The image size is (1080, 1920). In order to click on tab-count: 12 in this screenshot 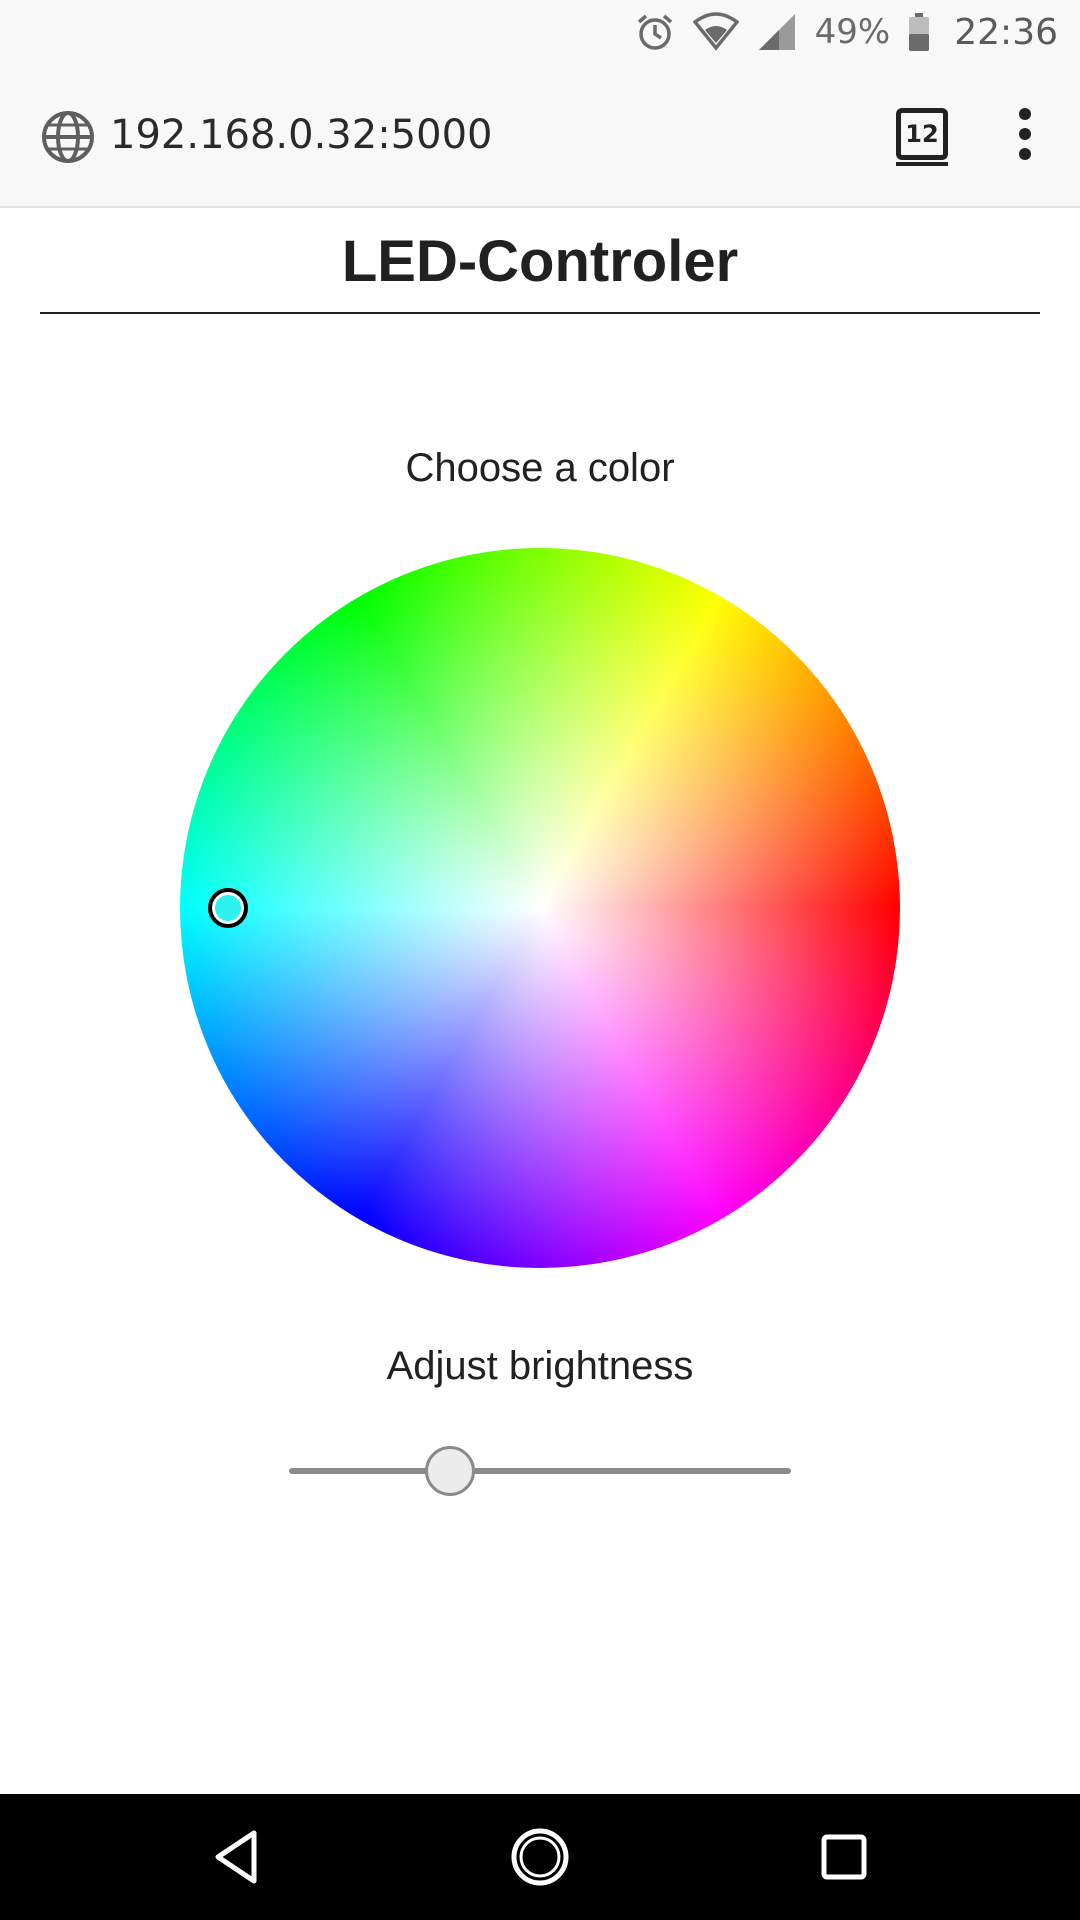, I will do `click(922, 134)`.